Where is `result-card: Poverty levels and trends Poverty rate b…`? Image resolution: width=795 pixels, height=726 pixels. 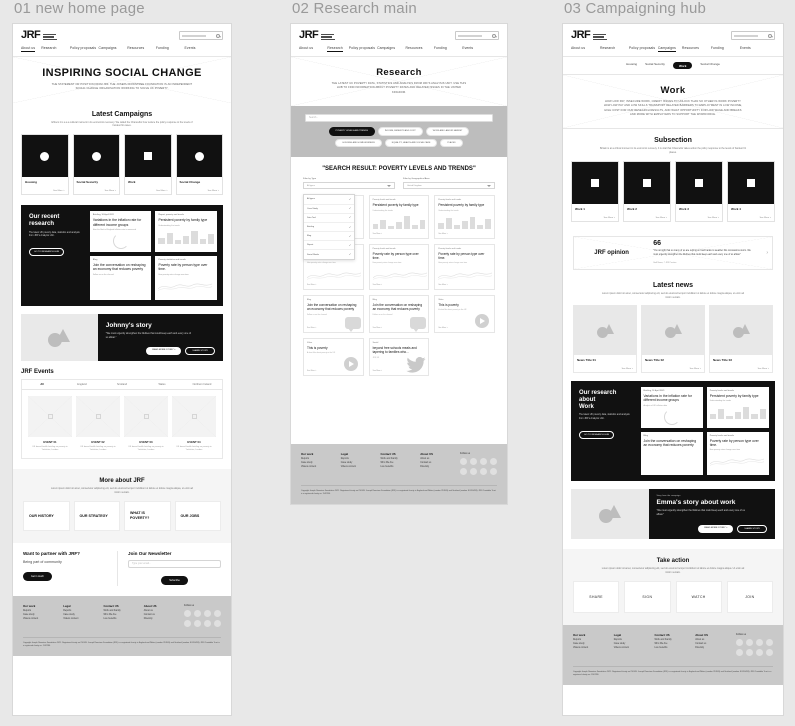
result-card: Poverty levels and trends Poverty rate b… is located at coordinates (399, 266).